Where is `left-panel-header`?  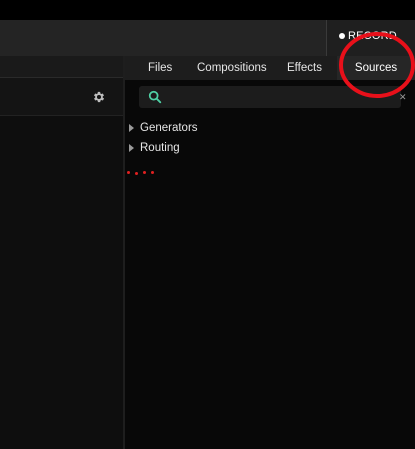 left-panel-header is located at coordinates (61, 97).